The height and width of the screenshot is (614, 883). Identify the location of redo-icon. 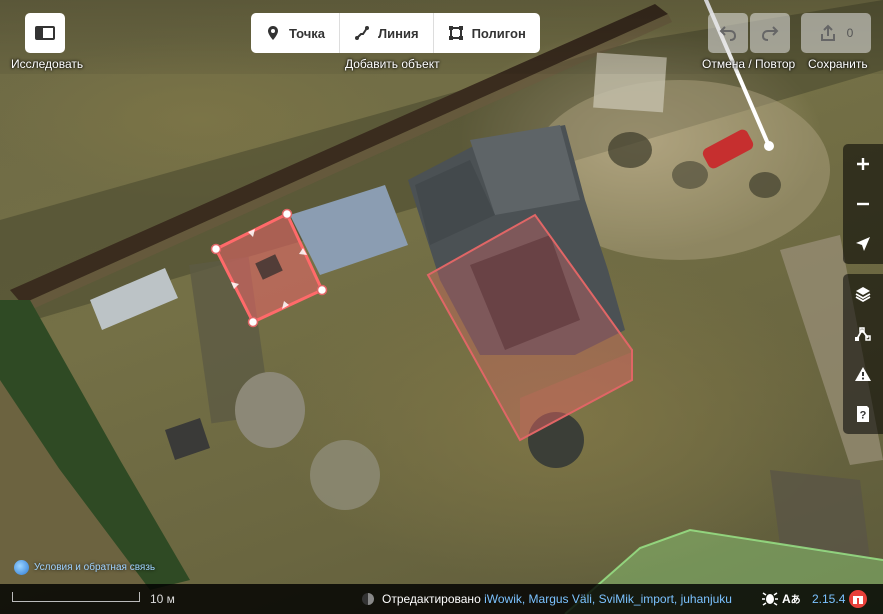
(770, 33).